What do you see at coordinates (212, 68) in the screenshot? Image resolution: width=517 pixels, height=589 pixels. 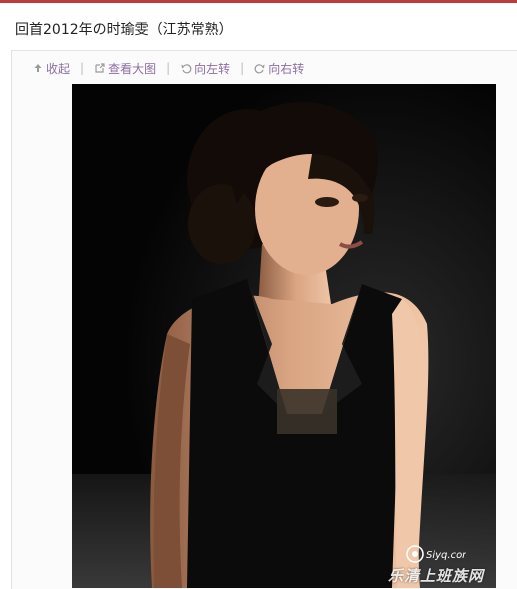 I see `rotate-left-label: 向左转` at bounding box center [212, 68].